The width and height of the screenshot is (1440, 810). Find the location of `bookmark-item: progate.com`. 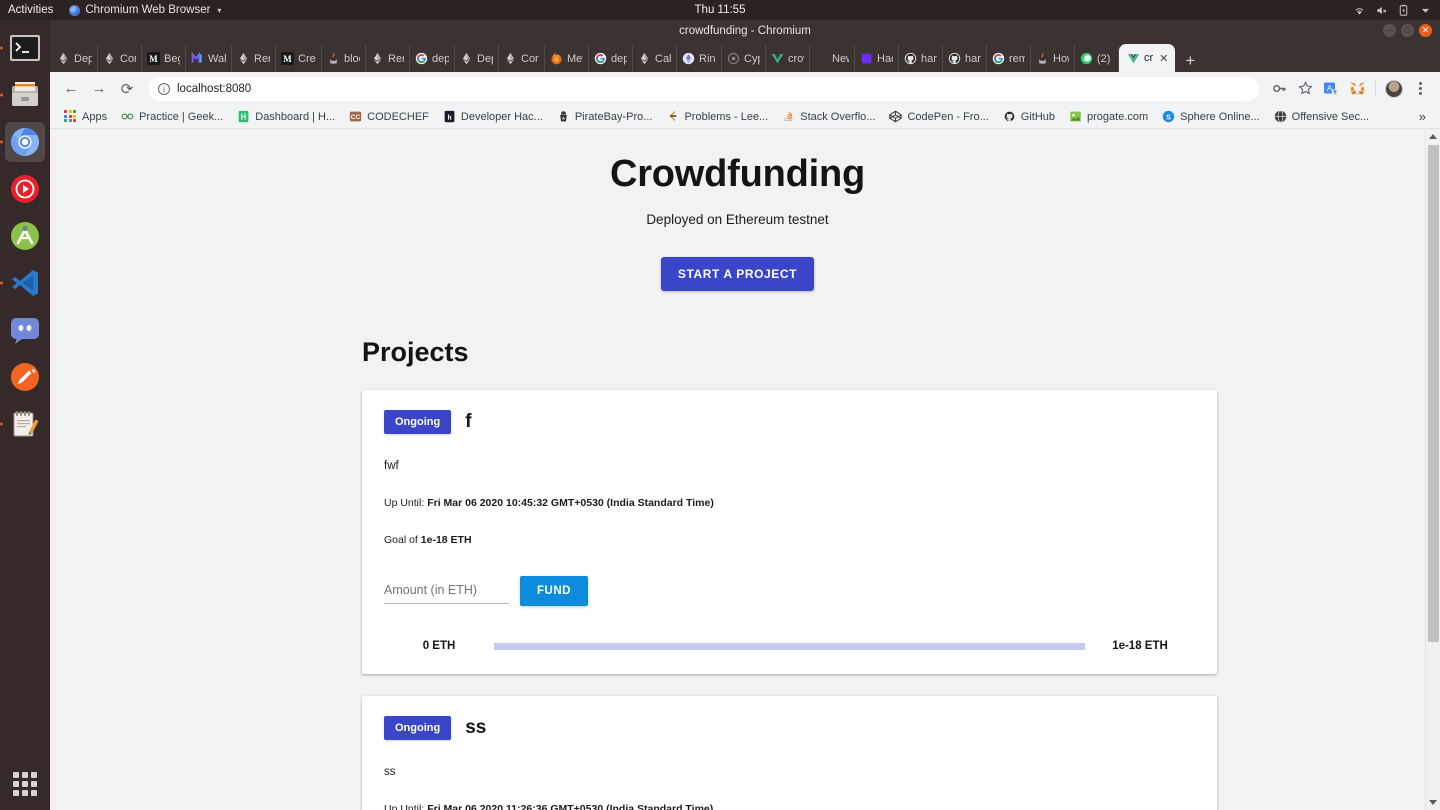

bookmark-item: progate.com is located at coordinates (1108, 116).